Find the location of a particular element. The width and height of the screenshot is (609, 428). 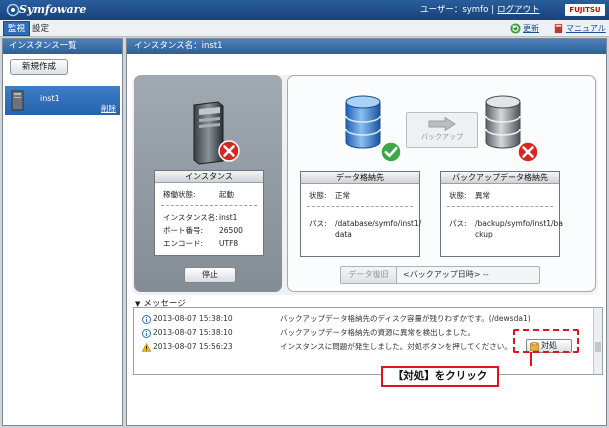

manual-link: マニュアル is located at coordinates (579, 28).